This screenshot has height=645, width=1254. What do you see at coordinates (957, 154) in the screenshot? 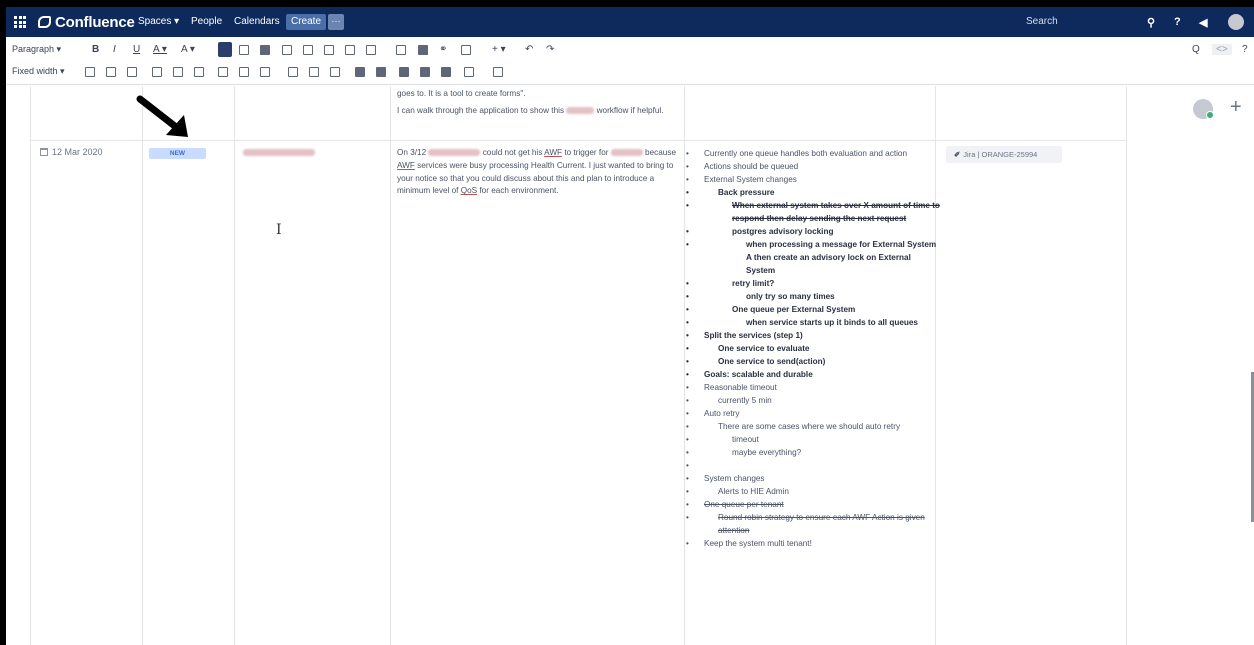
I see `jira-icon: ✐` at bounding box center [957, 154].